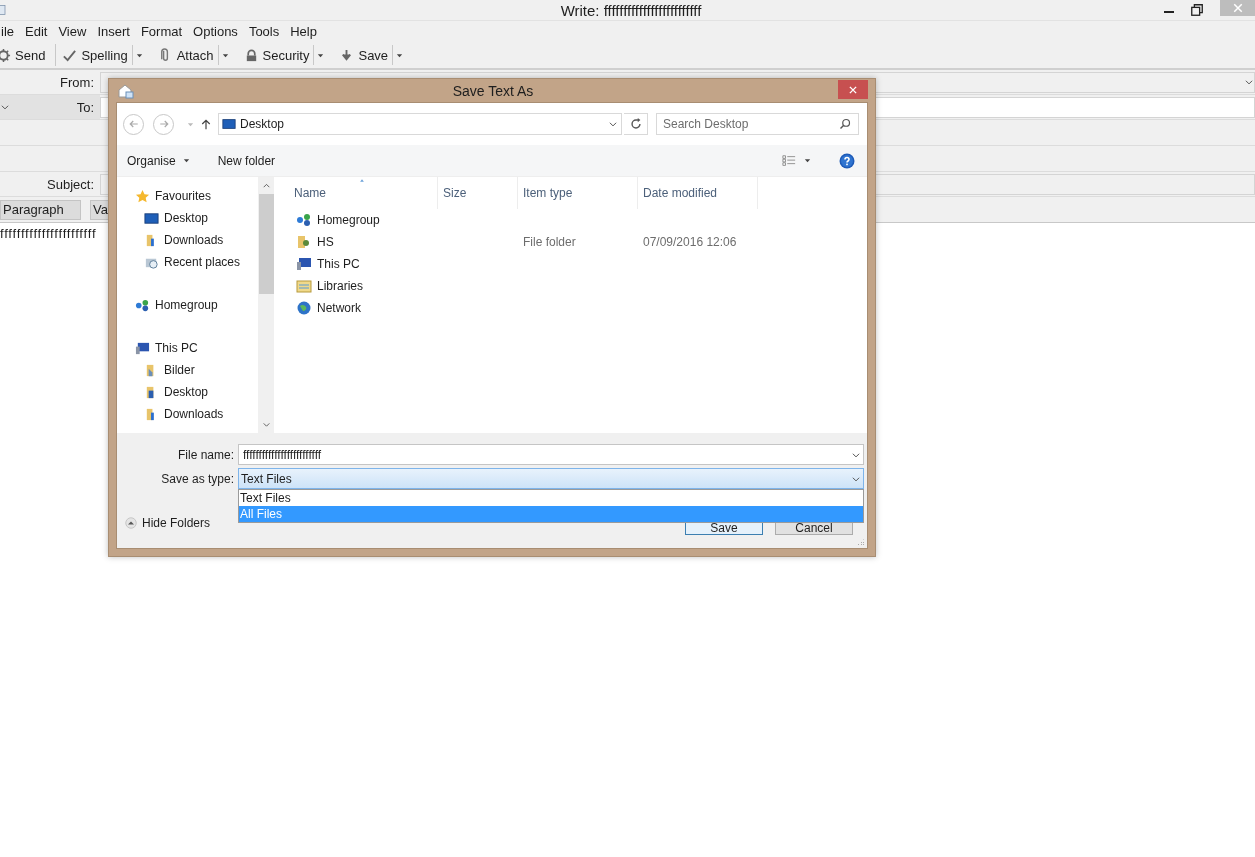  I want to click on field-label: File name:, so click(205, 454).